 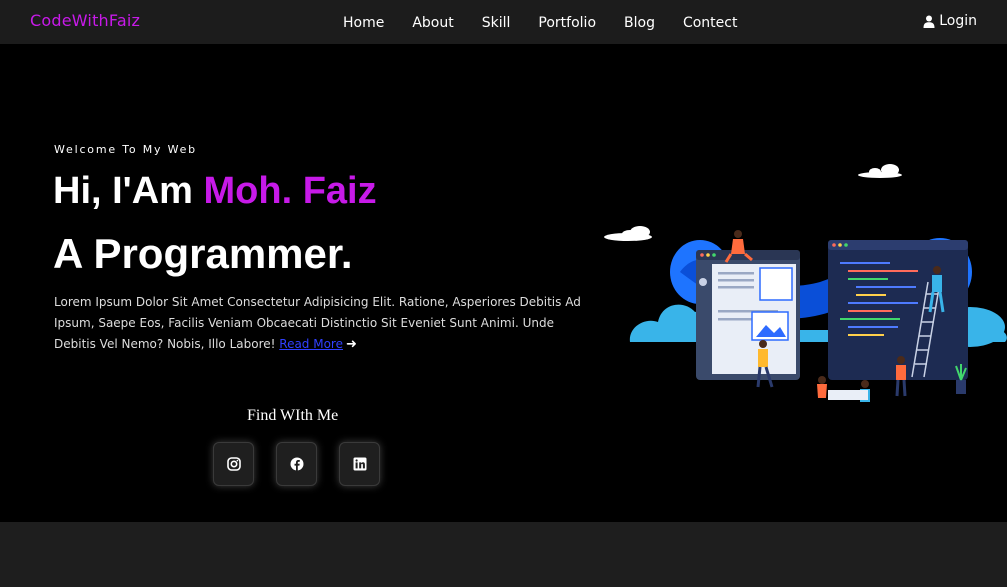 I want to click on linkedin-button, so click(x=359, y=464).